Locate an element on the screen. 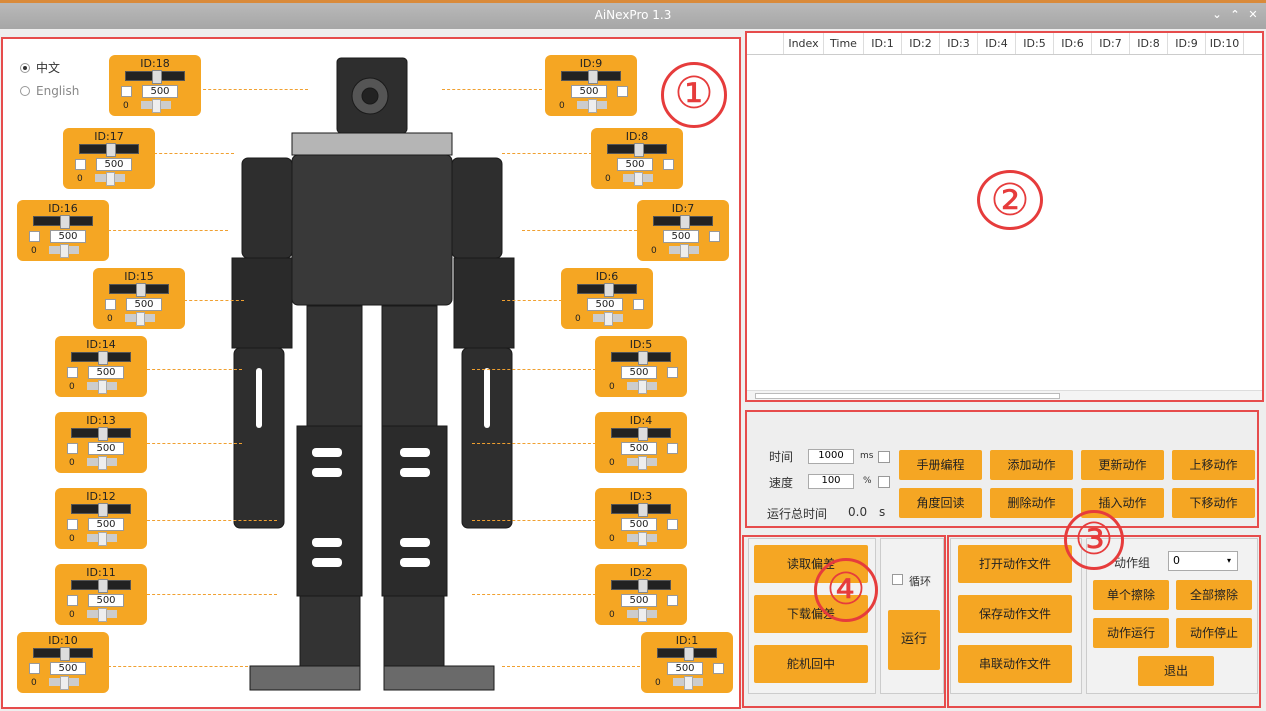 This screenshot has height=711, width=1266. title-bar: AiNexPro 1.3 ⌄ ⌃ ✕ is located at coordinates (633, 14).